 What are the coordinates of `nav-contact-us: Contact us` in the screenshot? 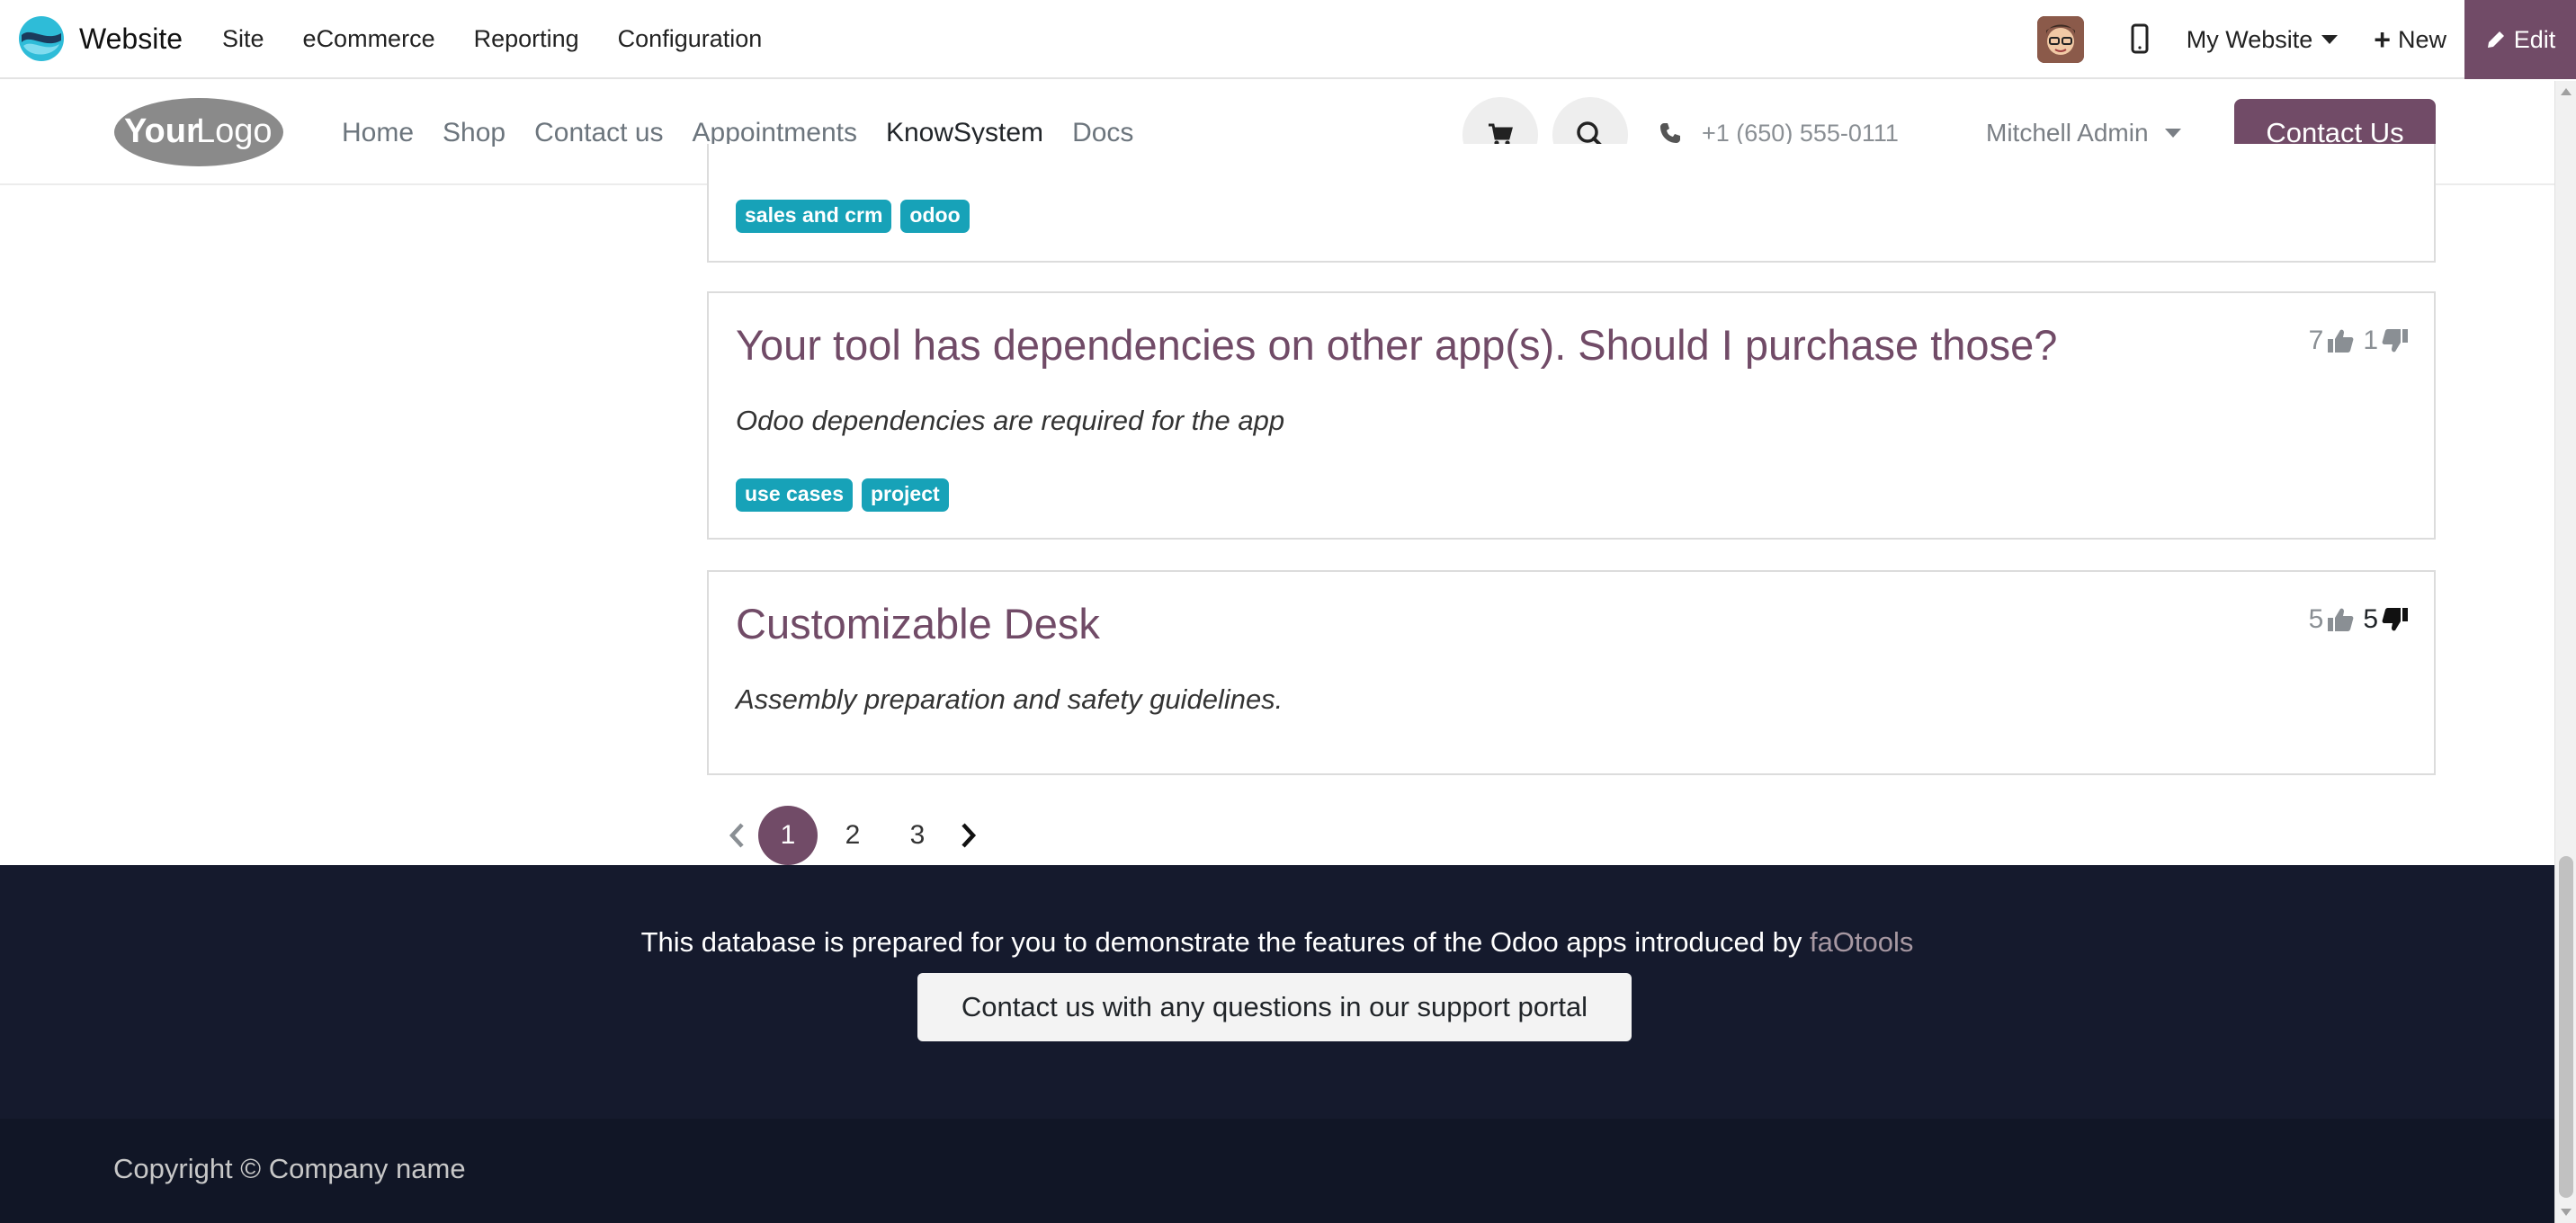 It's located at (598, 133).